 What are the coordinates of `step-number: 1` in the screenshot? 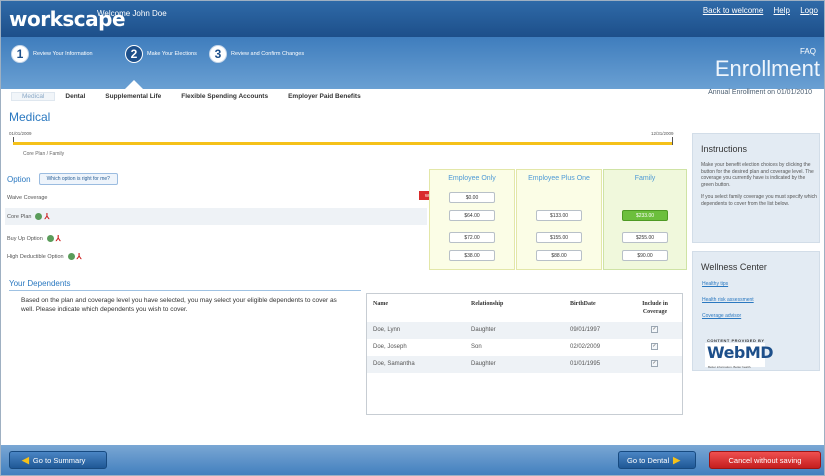 It's located at (20, 54).